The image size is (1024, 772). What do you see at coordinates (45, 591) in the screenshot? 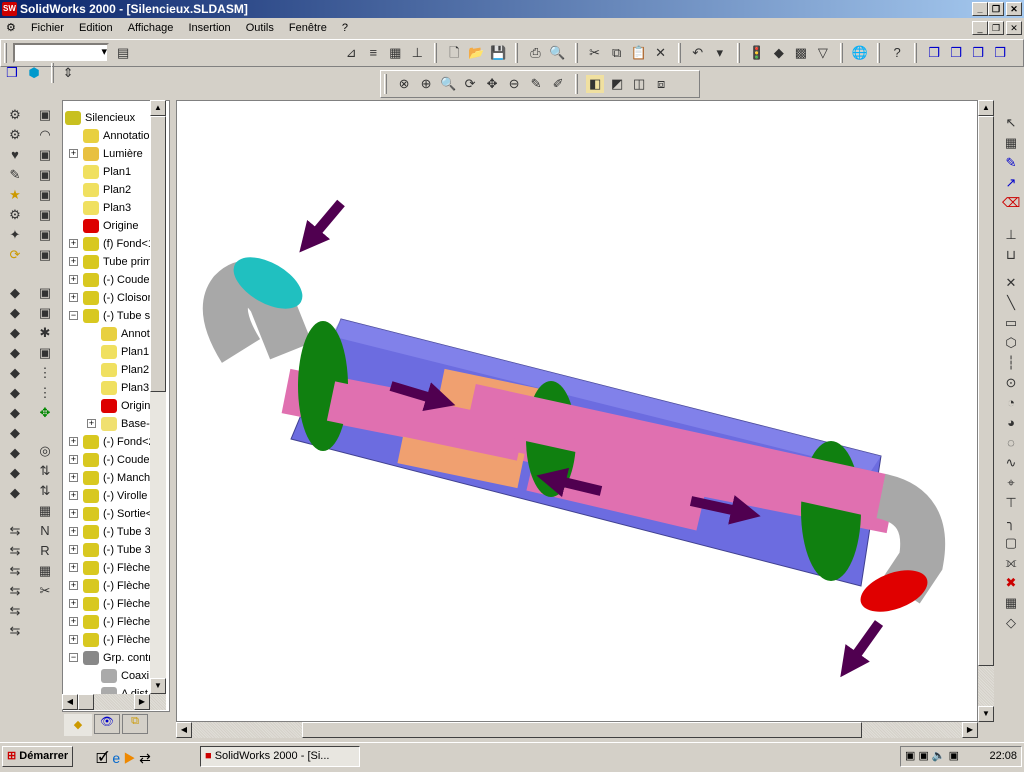
I see `tool-icon-23: ✂` at bounding box center [45, 591].